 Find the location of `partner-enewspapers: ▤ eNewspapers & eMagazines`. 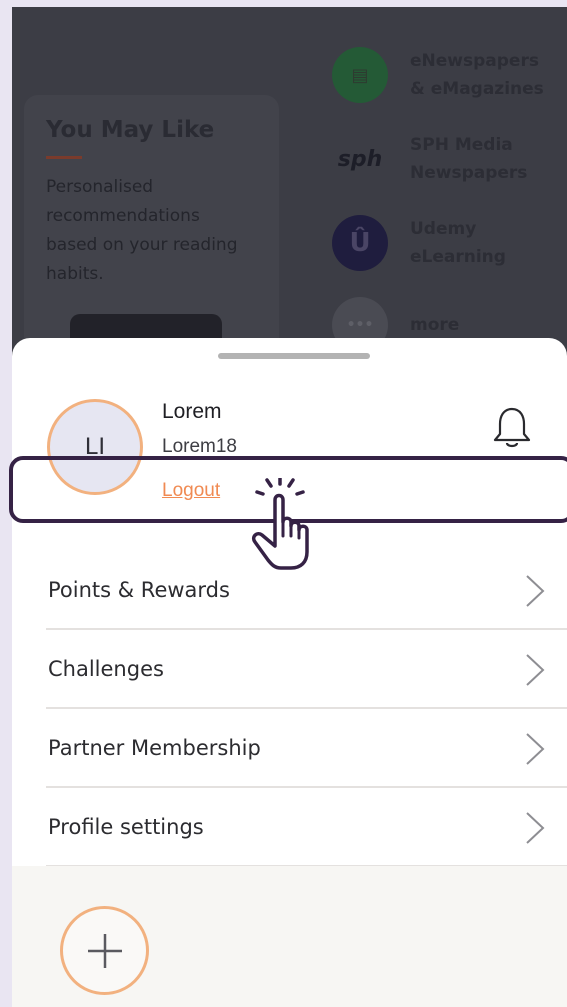

partner-enewspapers: ▤ eNewspapers & eMagazines is located at coordinates (438, 75).